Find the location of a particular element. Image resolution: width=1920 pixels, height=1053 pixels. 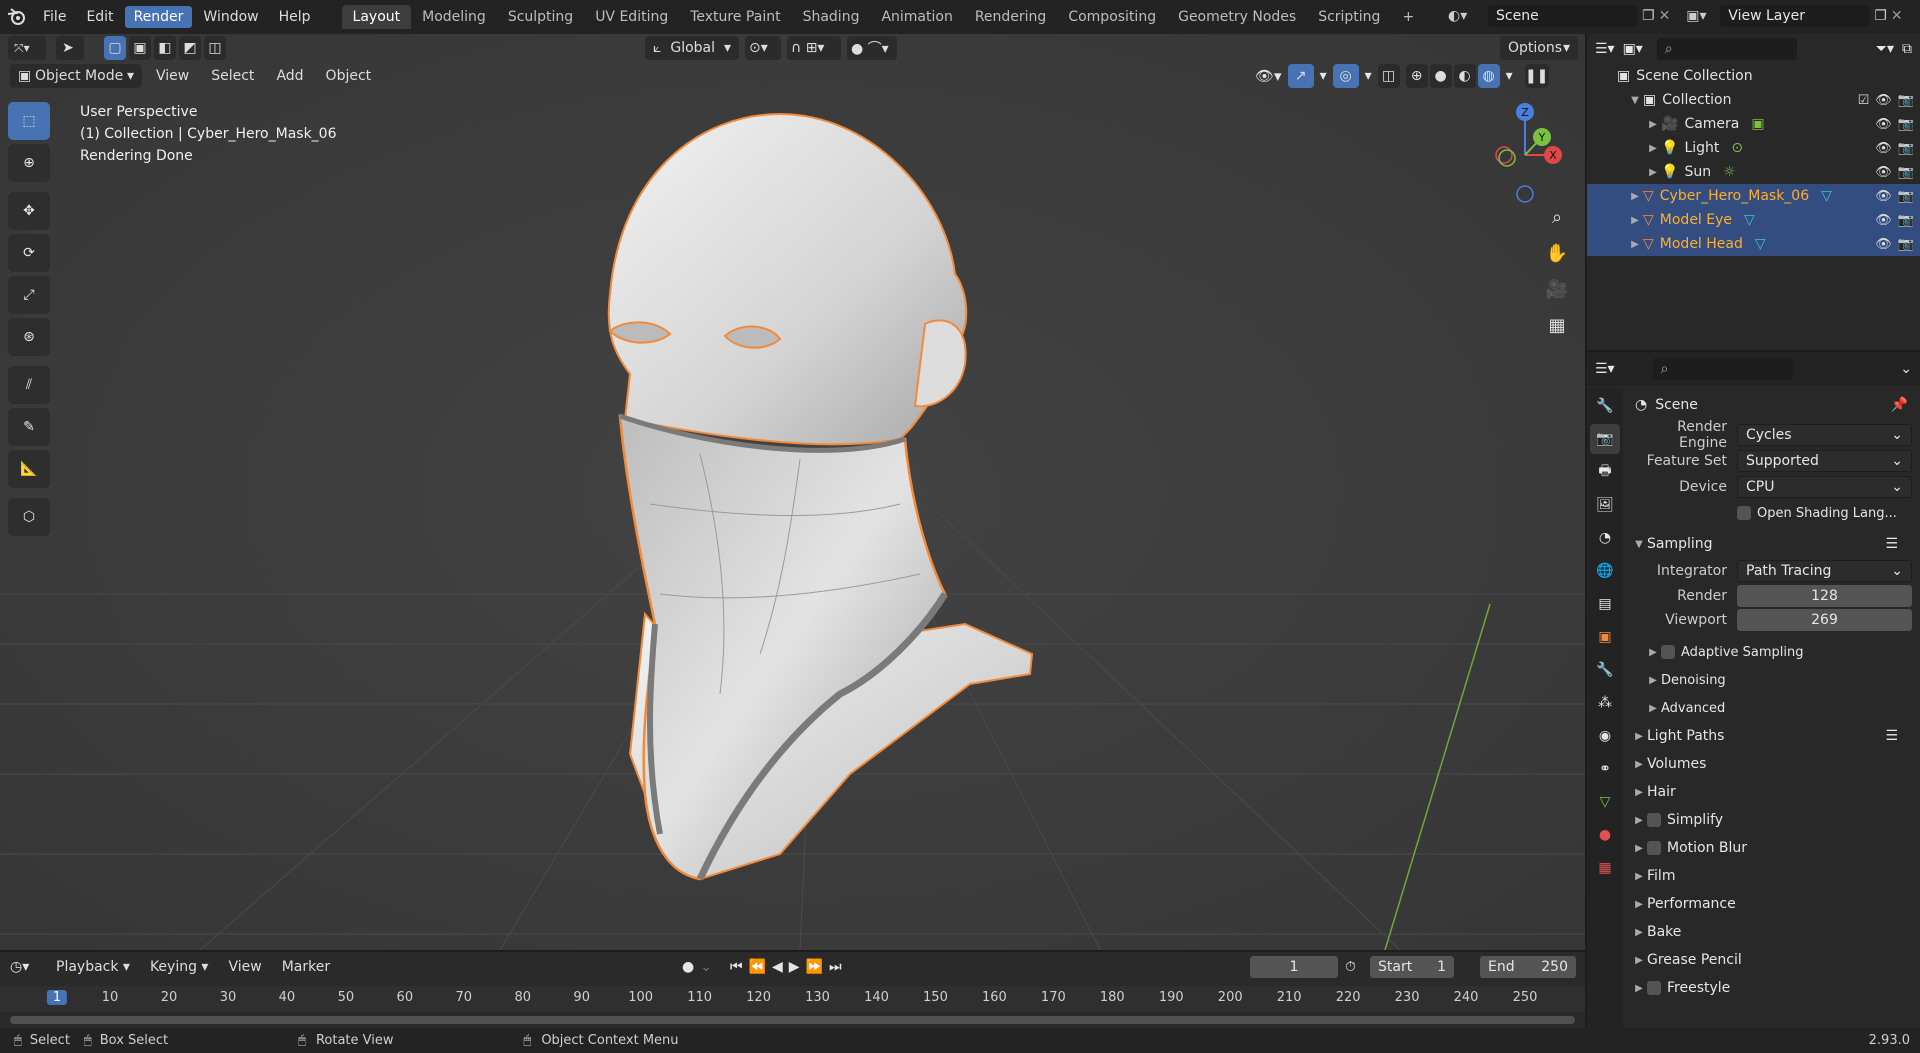

menu-select: Select is located at coordinates (232, 76).